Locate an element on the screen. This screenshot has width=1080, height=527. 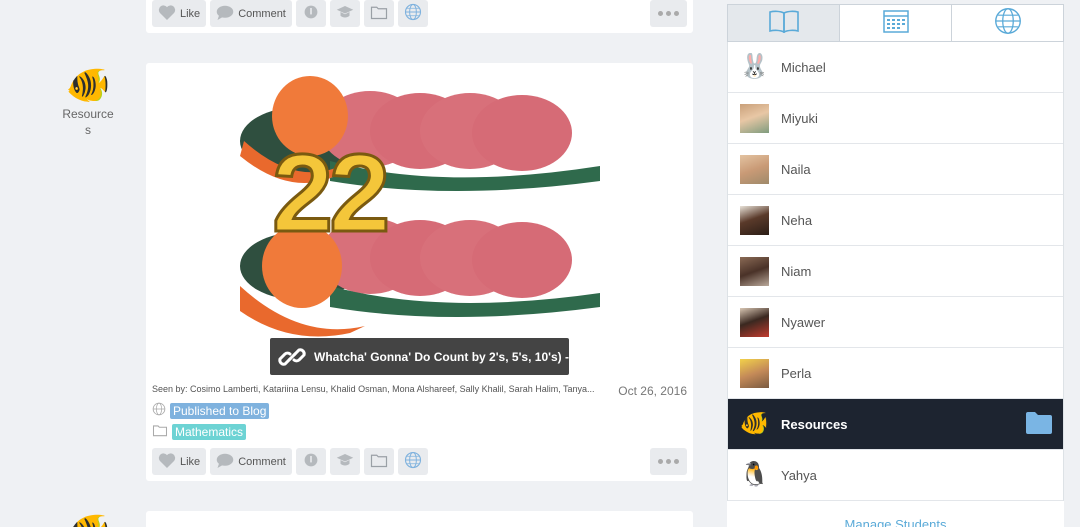
student-name: Yahya is located at coordinates (799, 475).